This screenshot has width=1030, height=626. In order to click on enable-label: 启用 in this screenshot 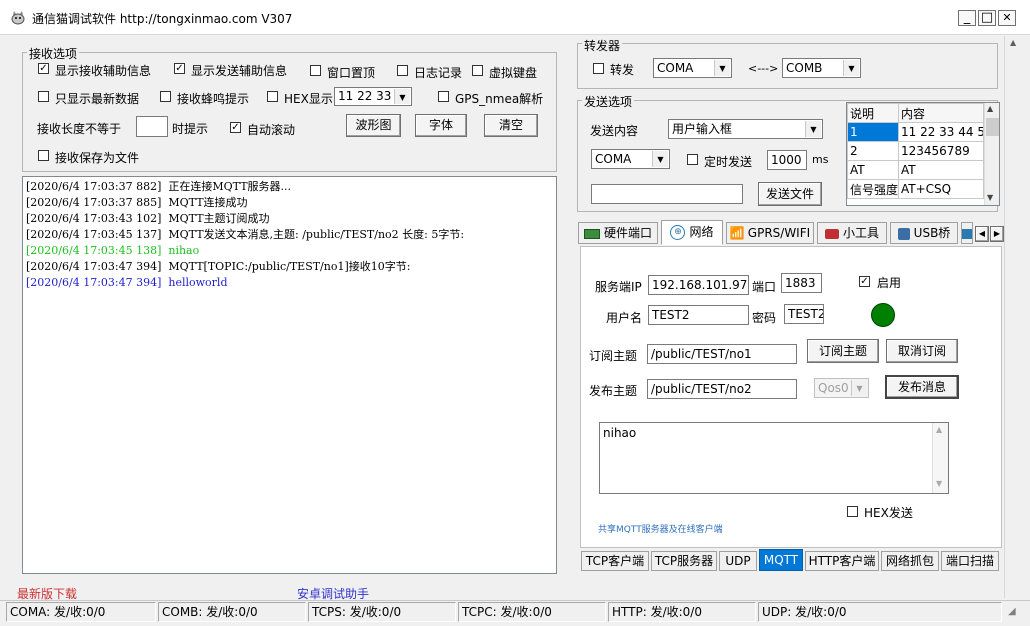, I will do `click(889, 283)`.